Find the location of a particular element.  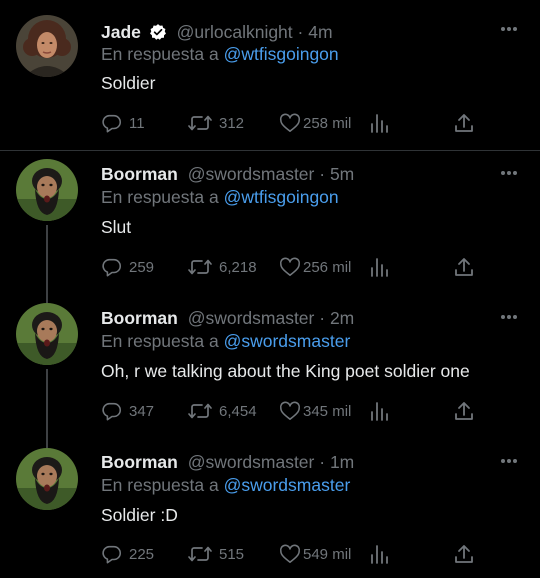

retweet-count: 312 is located at coordinates (232, 123).